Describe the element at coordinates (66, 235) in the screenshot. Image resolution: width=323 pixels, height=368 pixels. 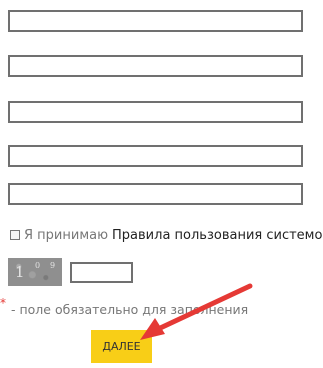
I see `agree-label: Я принимаю` at that location.